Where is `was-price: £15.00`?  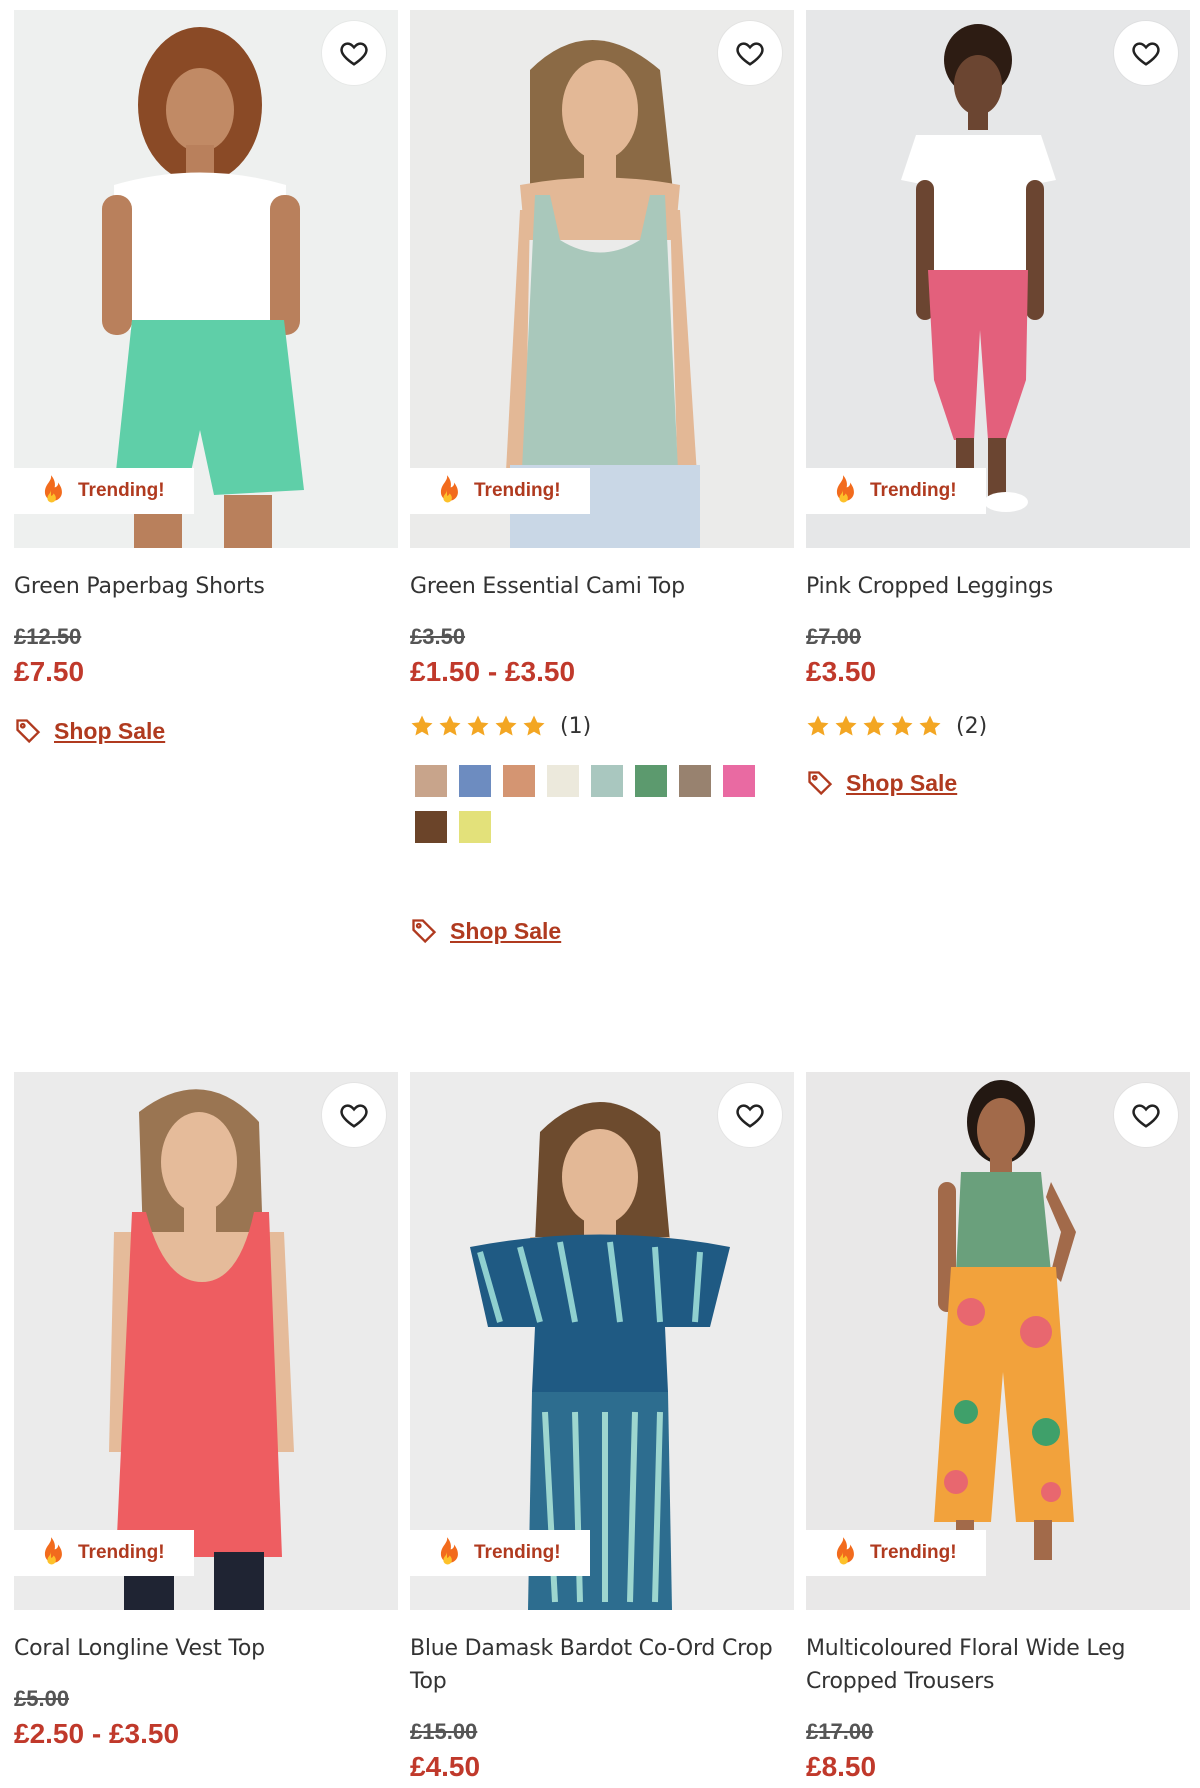
was-price: £15.00 is located at coordinates (444, 1731).